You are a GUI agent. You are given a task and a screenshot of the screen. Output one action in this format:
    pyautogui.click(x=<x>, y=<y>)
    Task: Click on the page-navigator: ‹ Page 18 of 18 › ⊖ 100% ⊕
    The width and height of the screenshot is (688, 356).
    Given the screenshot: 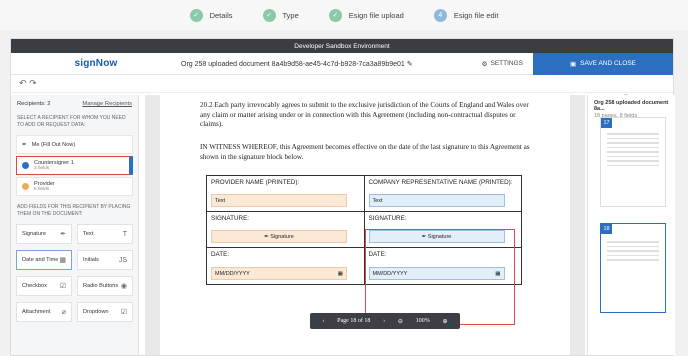 What is the action you would take?
    pyautogui.click(x=385, y=321)
    